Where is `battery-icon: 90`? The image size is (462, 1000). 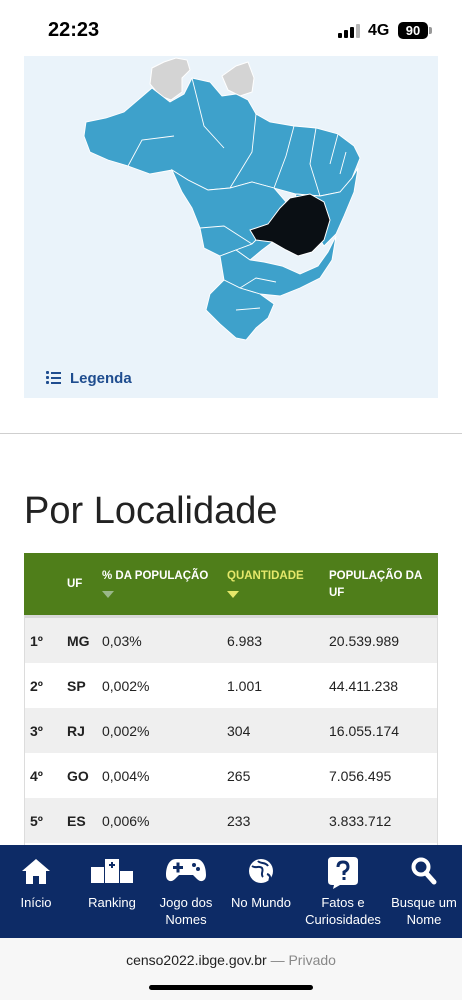 battery-icon: 90 is located at coordinates (413, 30).